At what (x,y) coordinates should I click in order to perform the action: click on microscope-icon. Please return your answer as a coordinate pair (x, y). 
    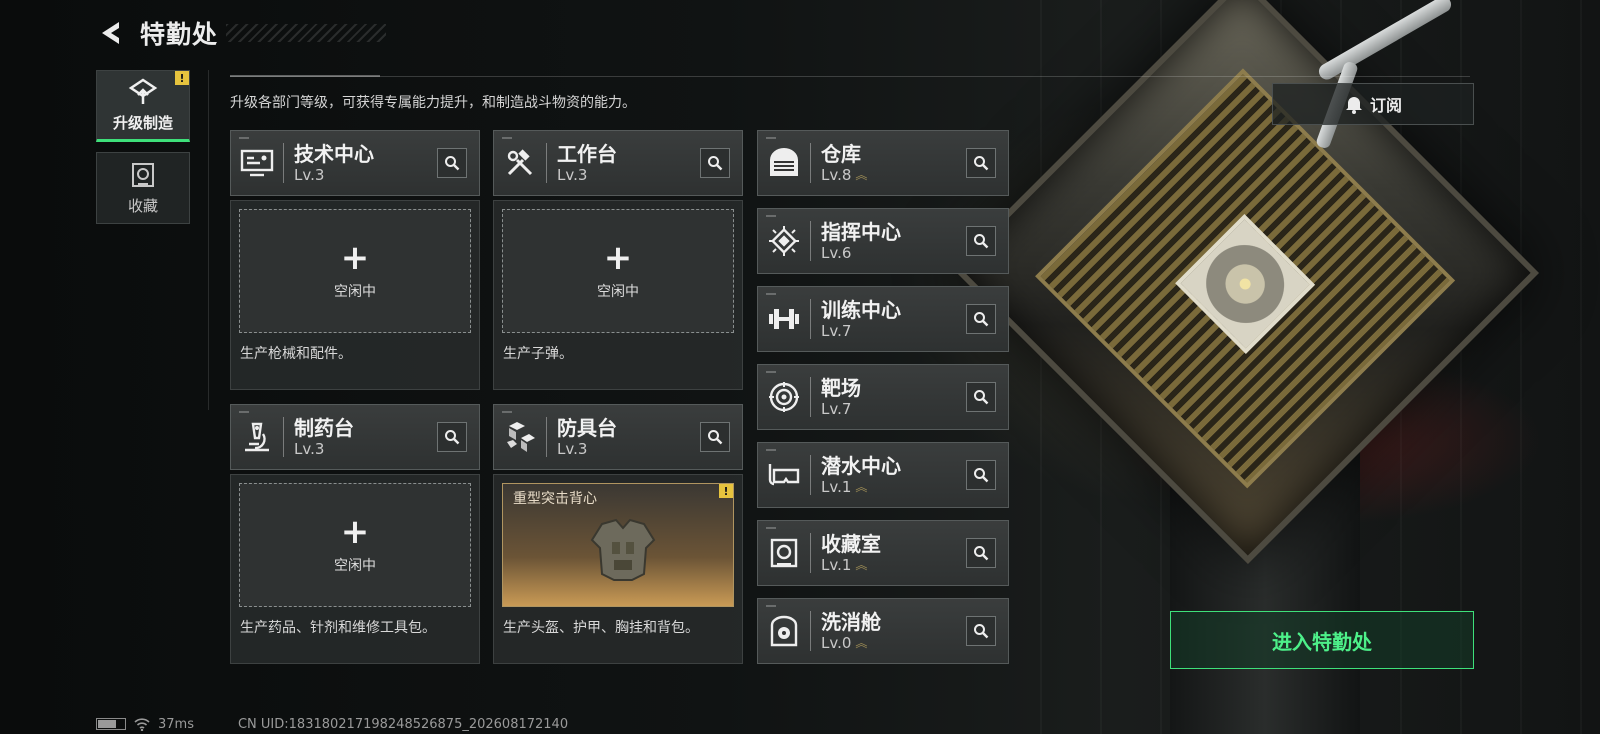
    Looking at the image, I should click on (257, 437).